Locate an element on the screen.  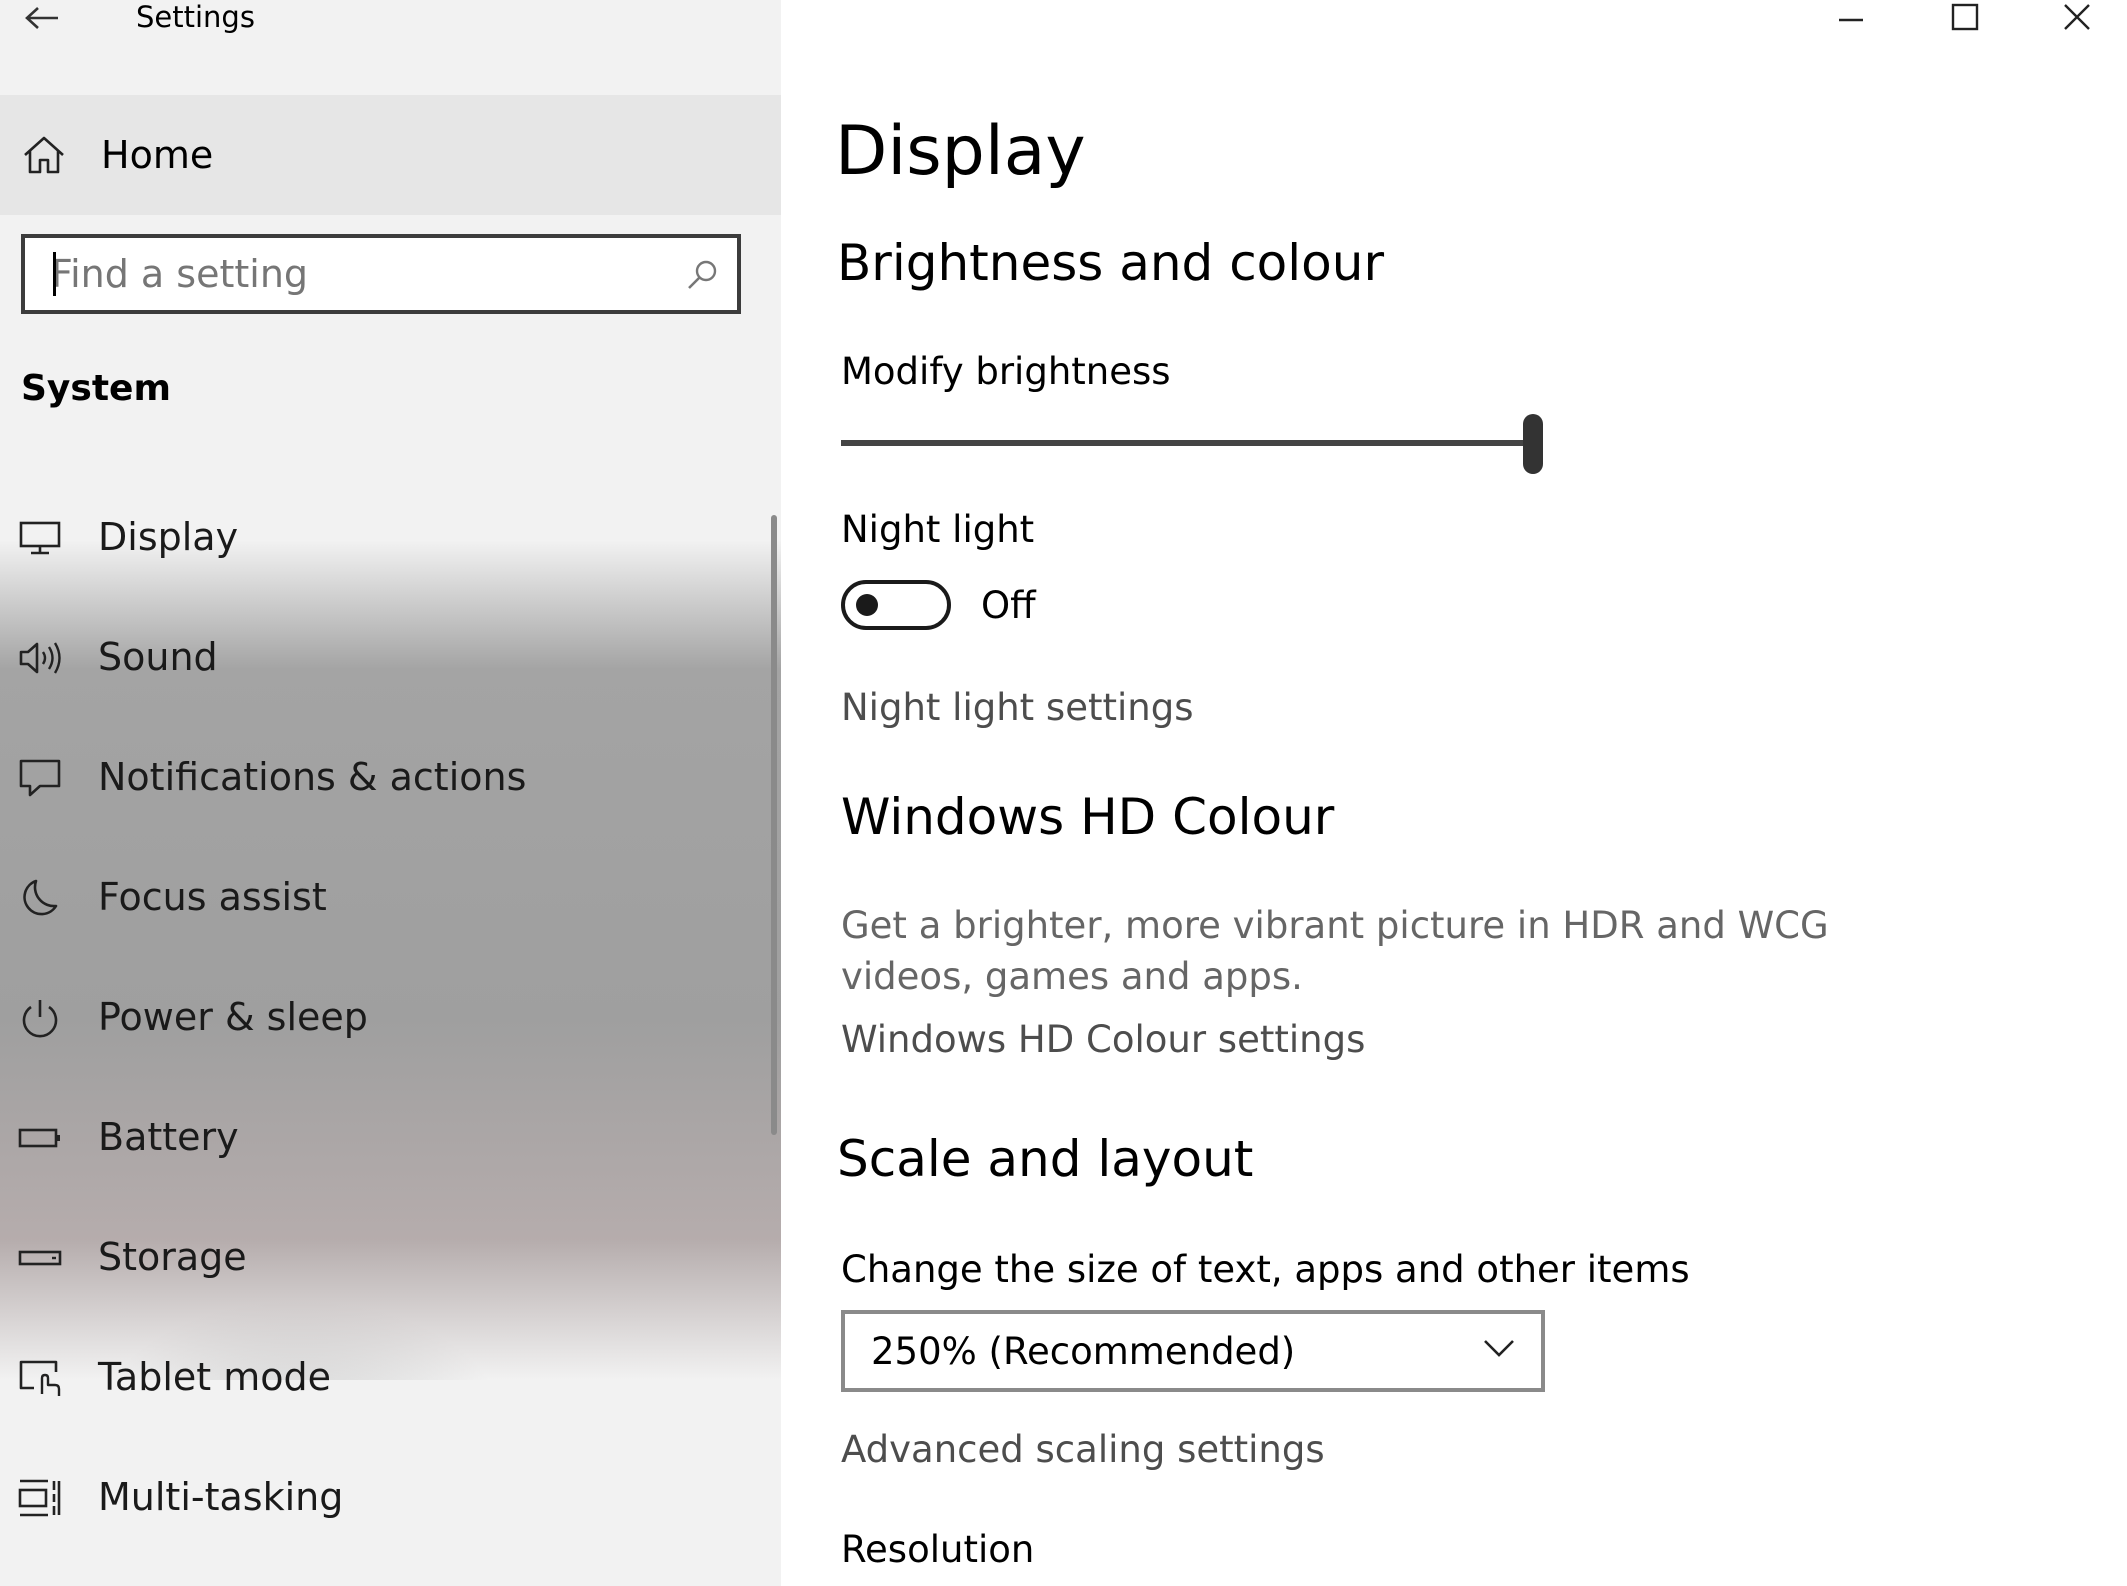
sidebar-item-label: Sound is located at coordinates (158, 657).